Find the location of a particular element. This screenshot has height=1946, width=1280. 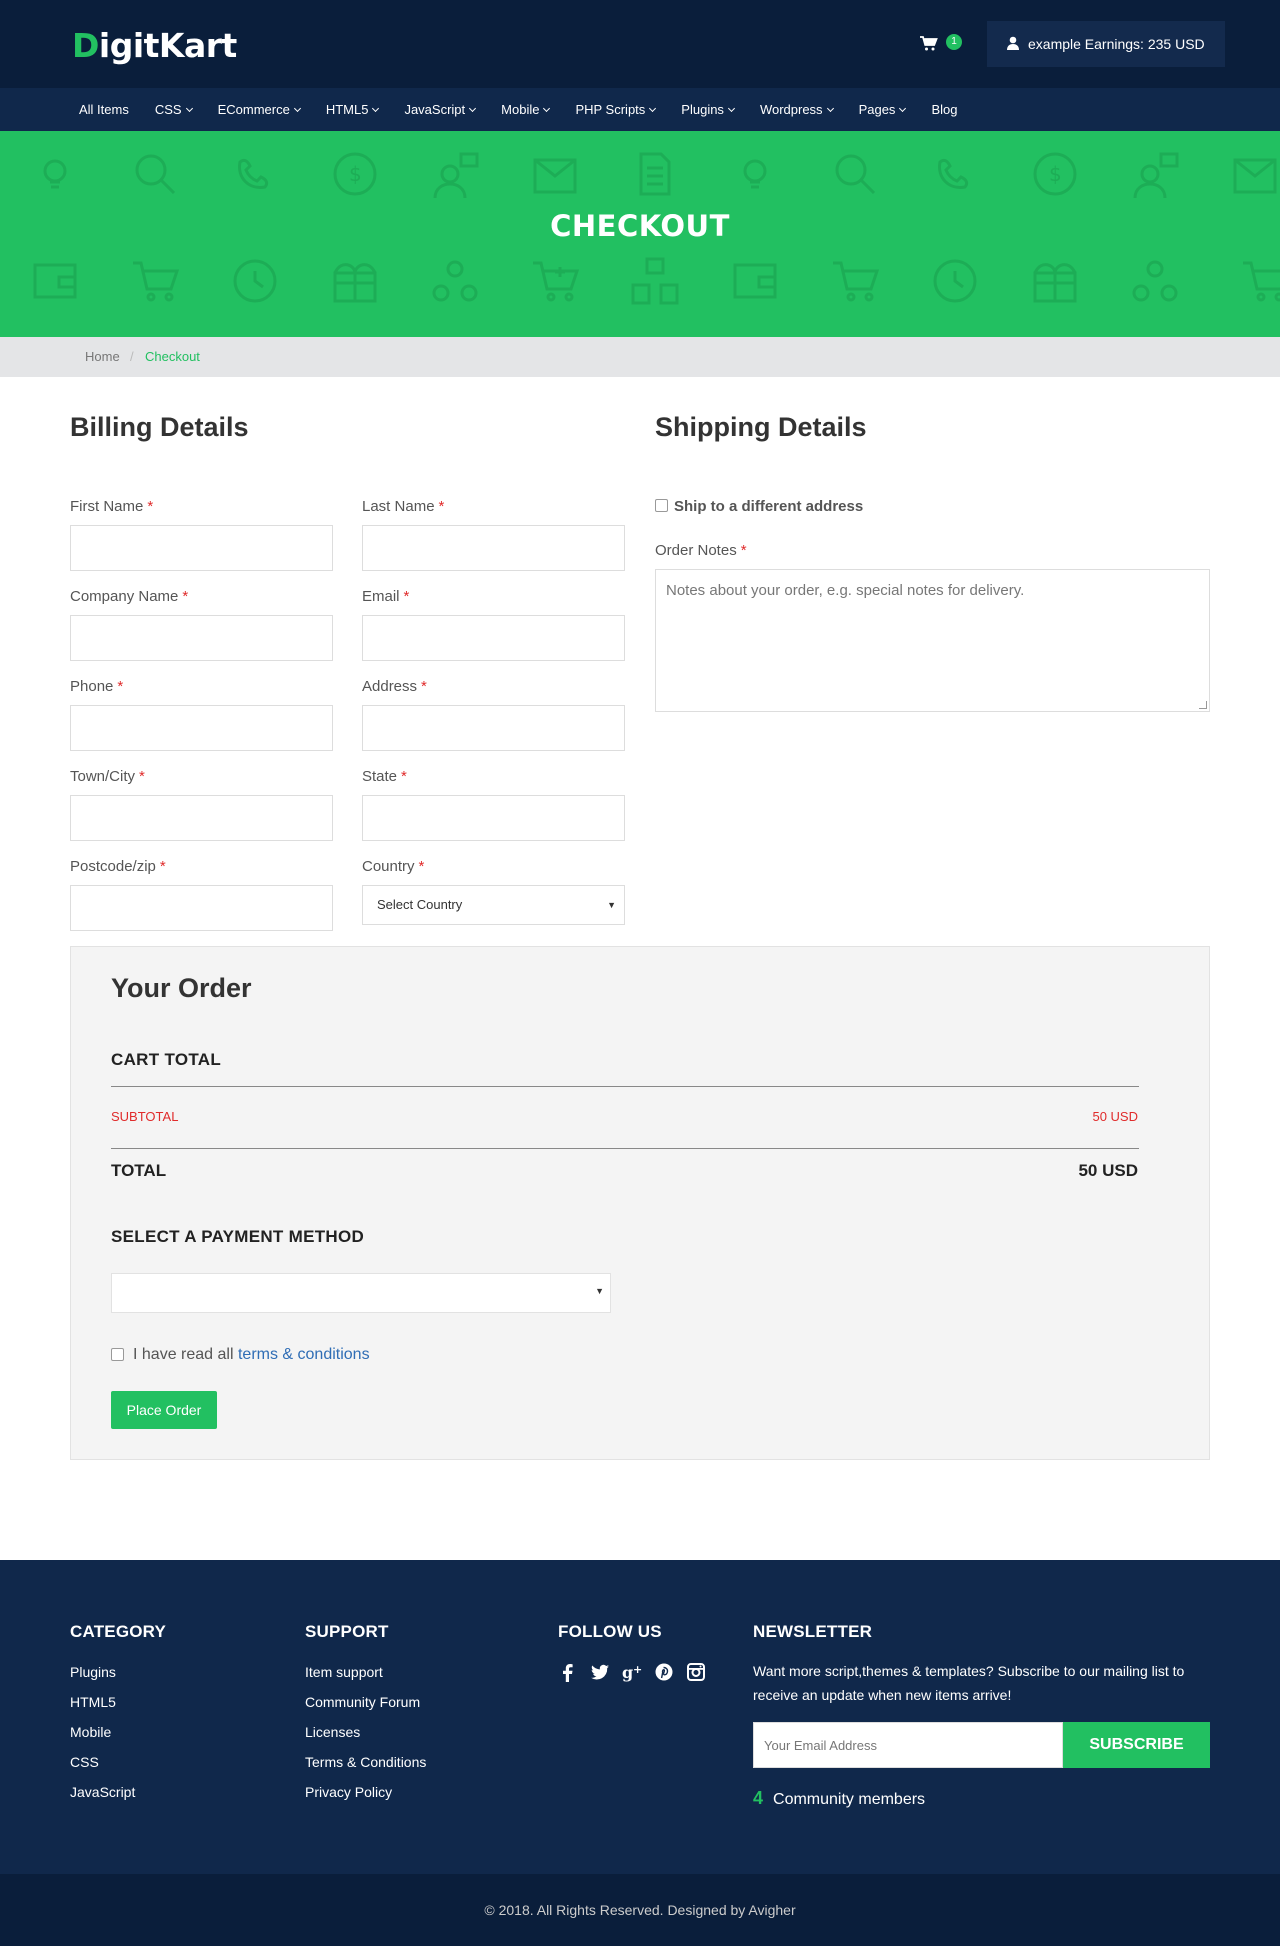

company-field is located at coordinates (201, 638).